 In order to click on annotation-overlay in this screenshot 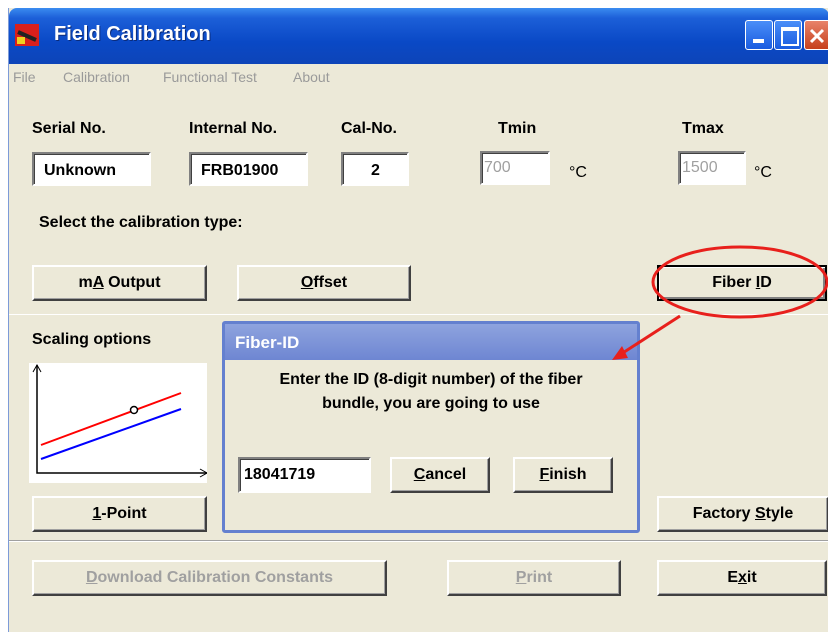, I will do `click(720, 302)`.